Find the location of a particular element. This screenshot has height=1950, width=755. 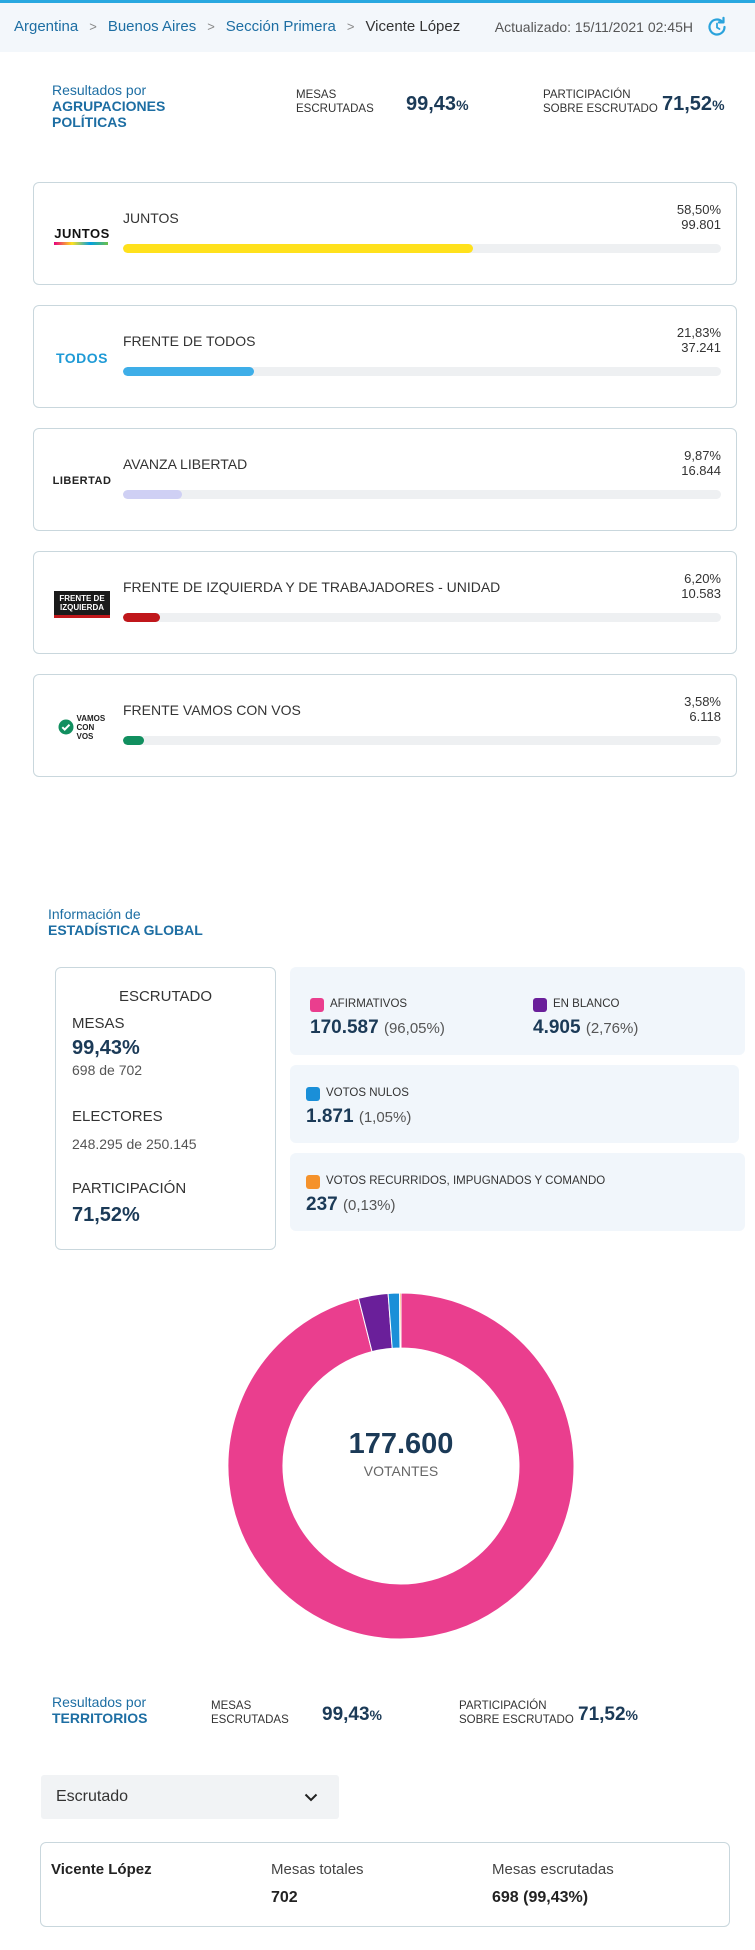

breadcrumb-argentina: Argentina is located at coordinates (46, 26).